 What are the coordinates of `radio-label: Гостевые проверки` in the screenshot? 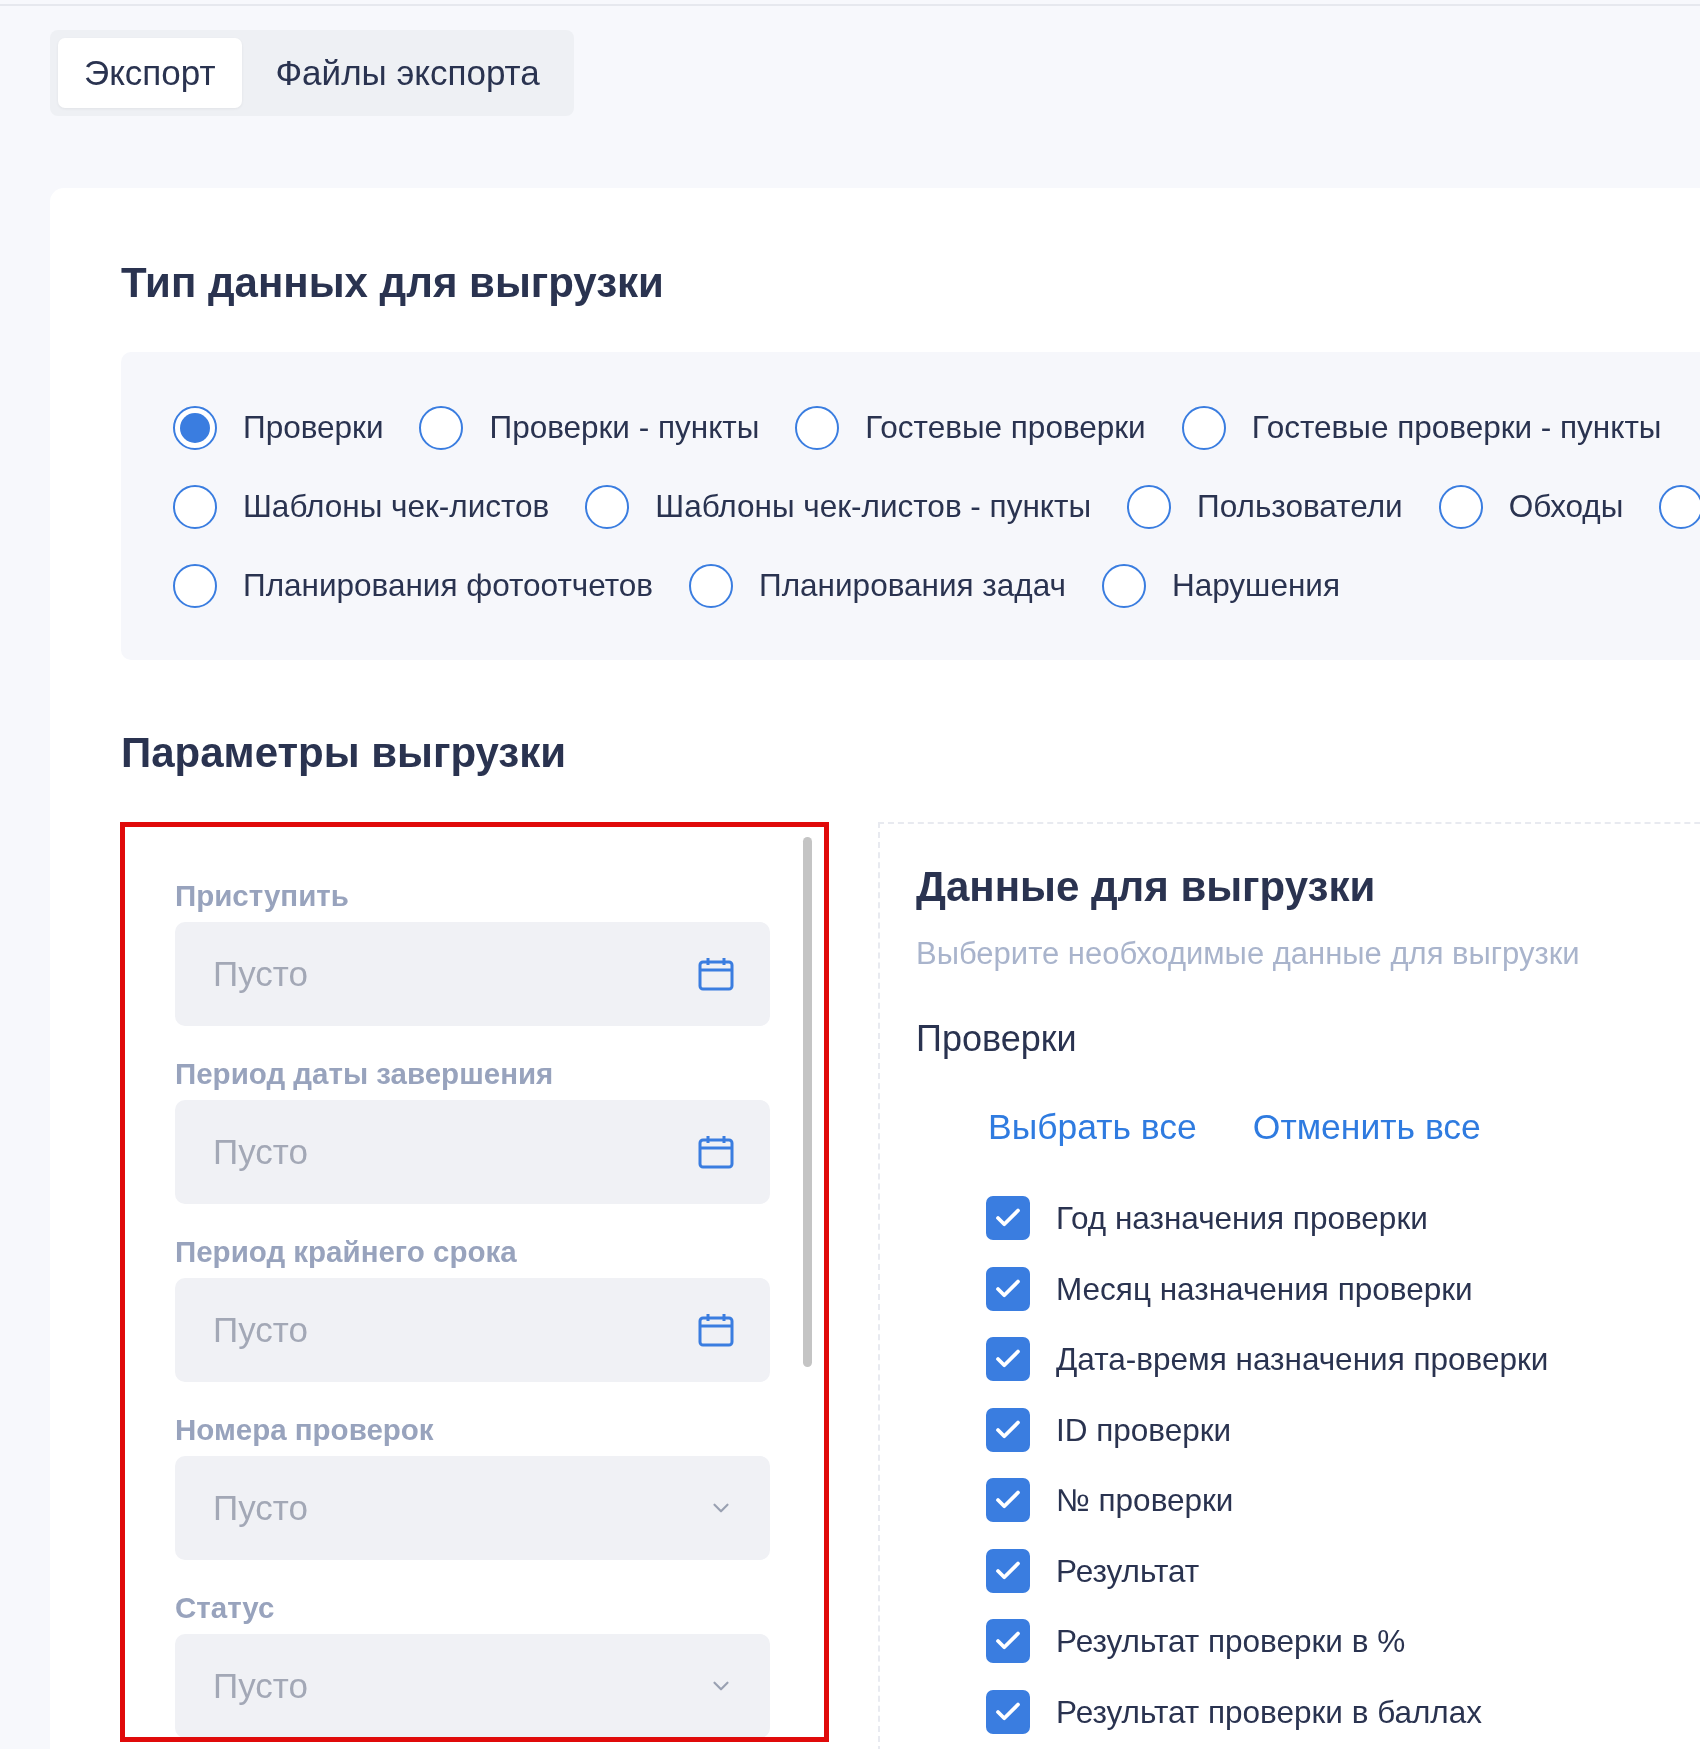 It's located at (1005, 427).